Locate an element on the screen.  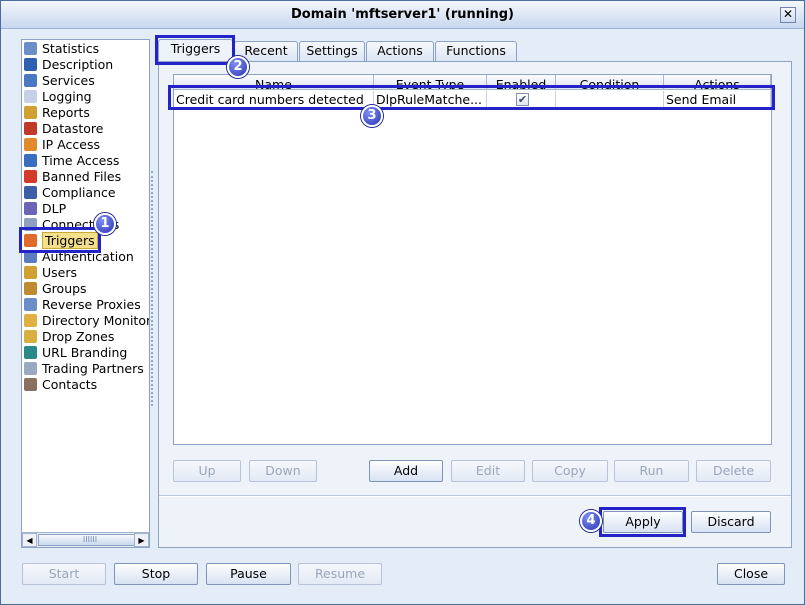
tab-settings: Settings is located at coordinates (332, 51).